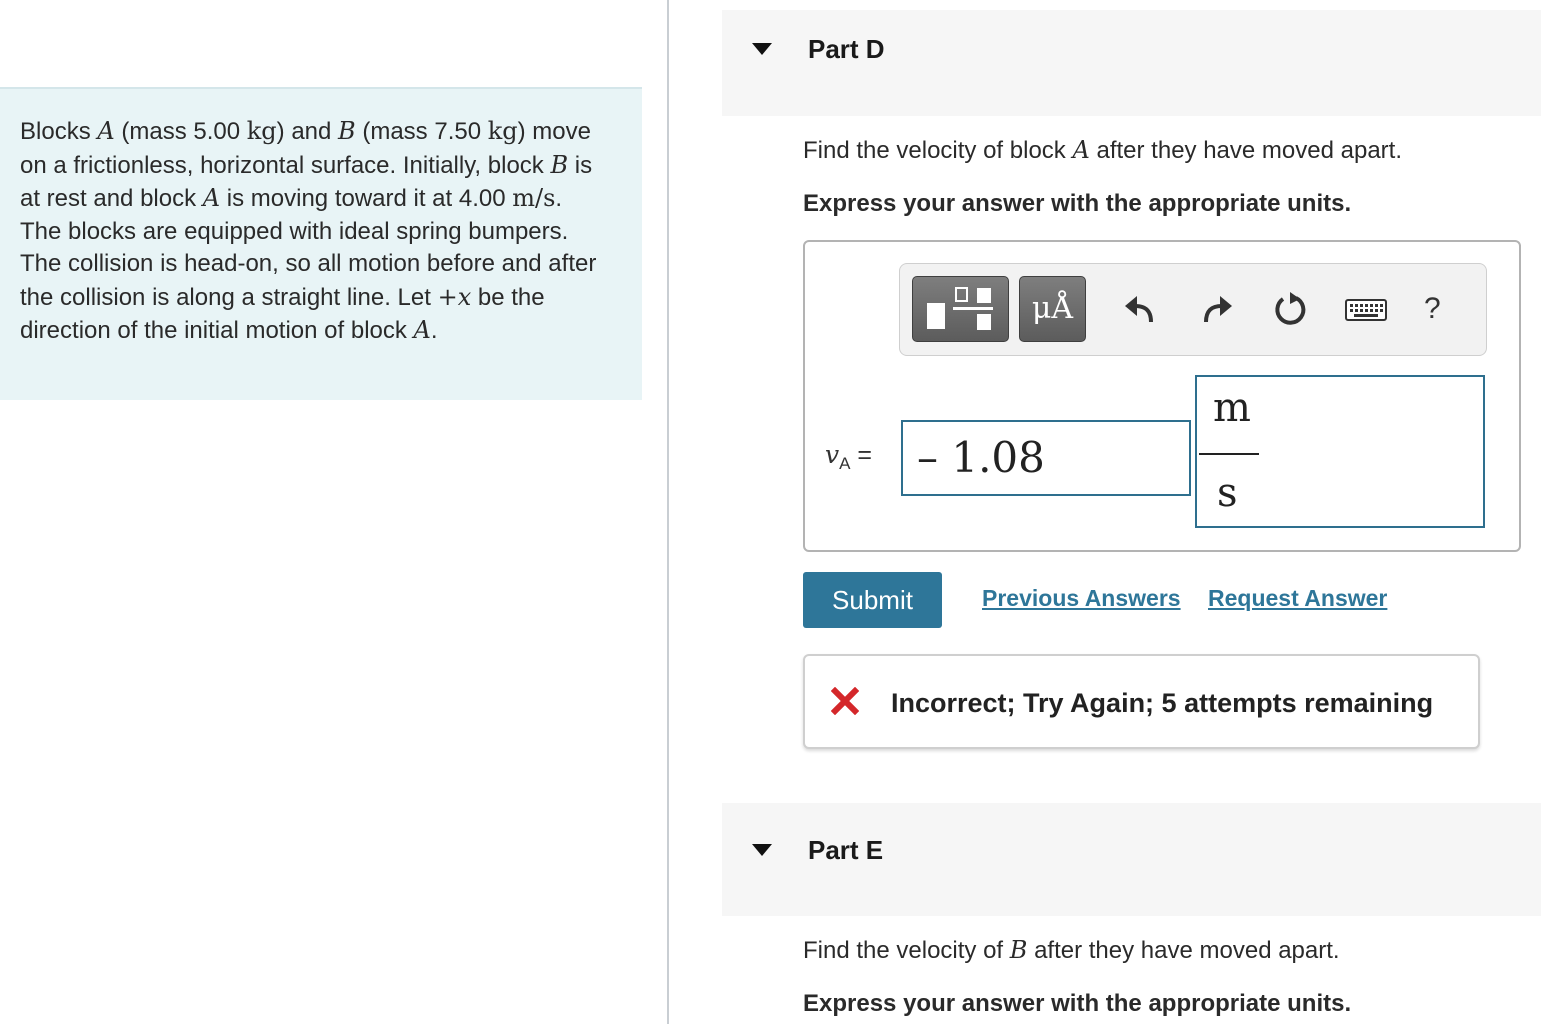  Describe the element at coordinates (1229, 454) in the screenshot. I see `fraction-bar` at that location.